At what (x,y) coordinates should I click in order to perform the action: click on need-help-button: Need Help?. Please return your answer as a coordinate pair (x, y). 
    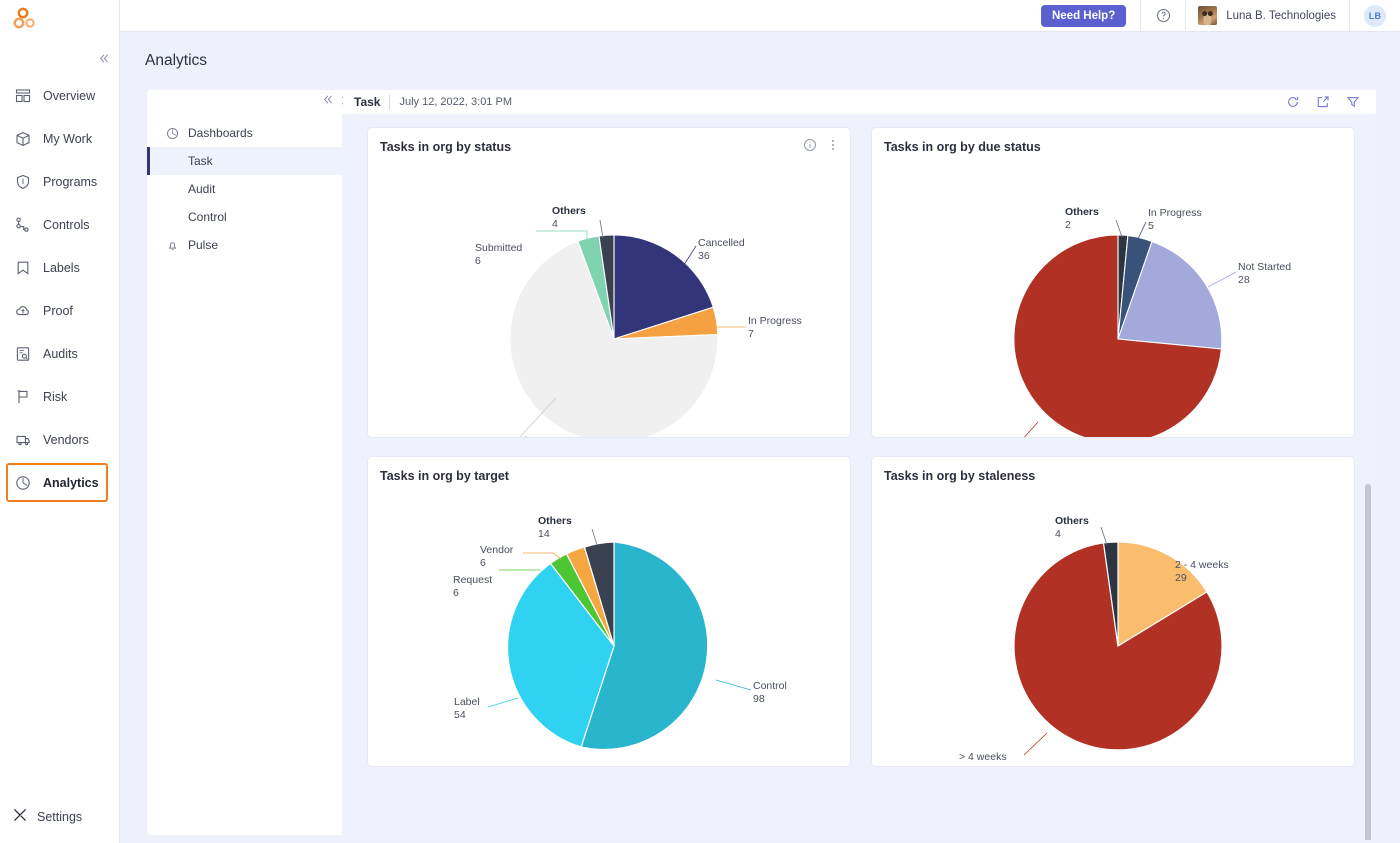
    Looking at the image, I should click on (1083, 15).